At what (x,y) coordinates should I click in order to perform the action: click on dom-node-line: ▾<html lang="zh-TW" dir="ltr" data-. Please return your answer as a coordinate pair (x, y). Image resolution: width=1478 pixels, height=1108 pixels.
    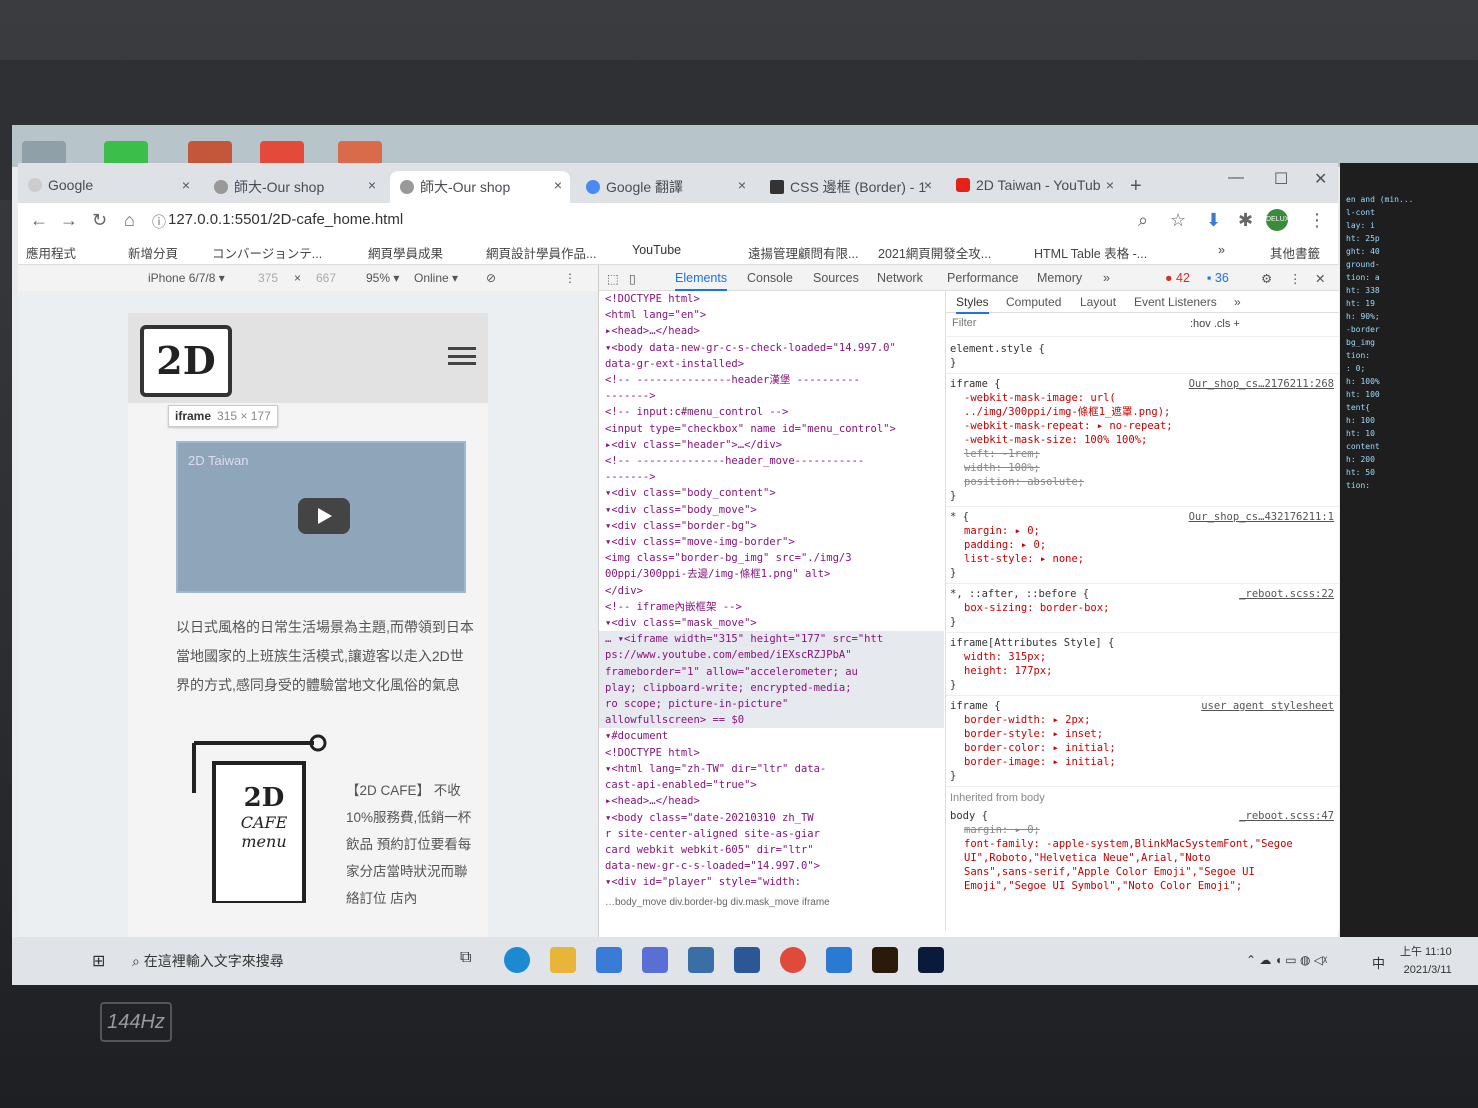
    Looking at the image, I should click on (771, 769).